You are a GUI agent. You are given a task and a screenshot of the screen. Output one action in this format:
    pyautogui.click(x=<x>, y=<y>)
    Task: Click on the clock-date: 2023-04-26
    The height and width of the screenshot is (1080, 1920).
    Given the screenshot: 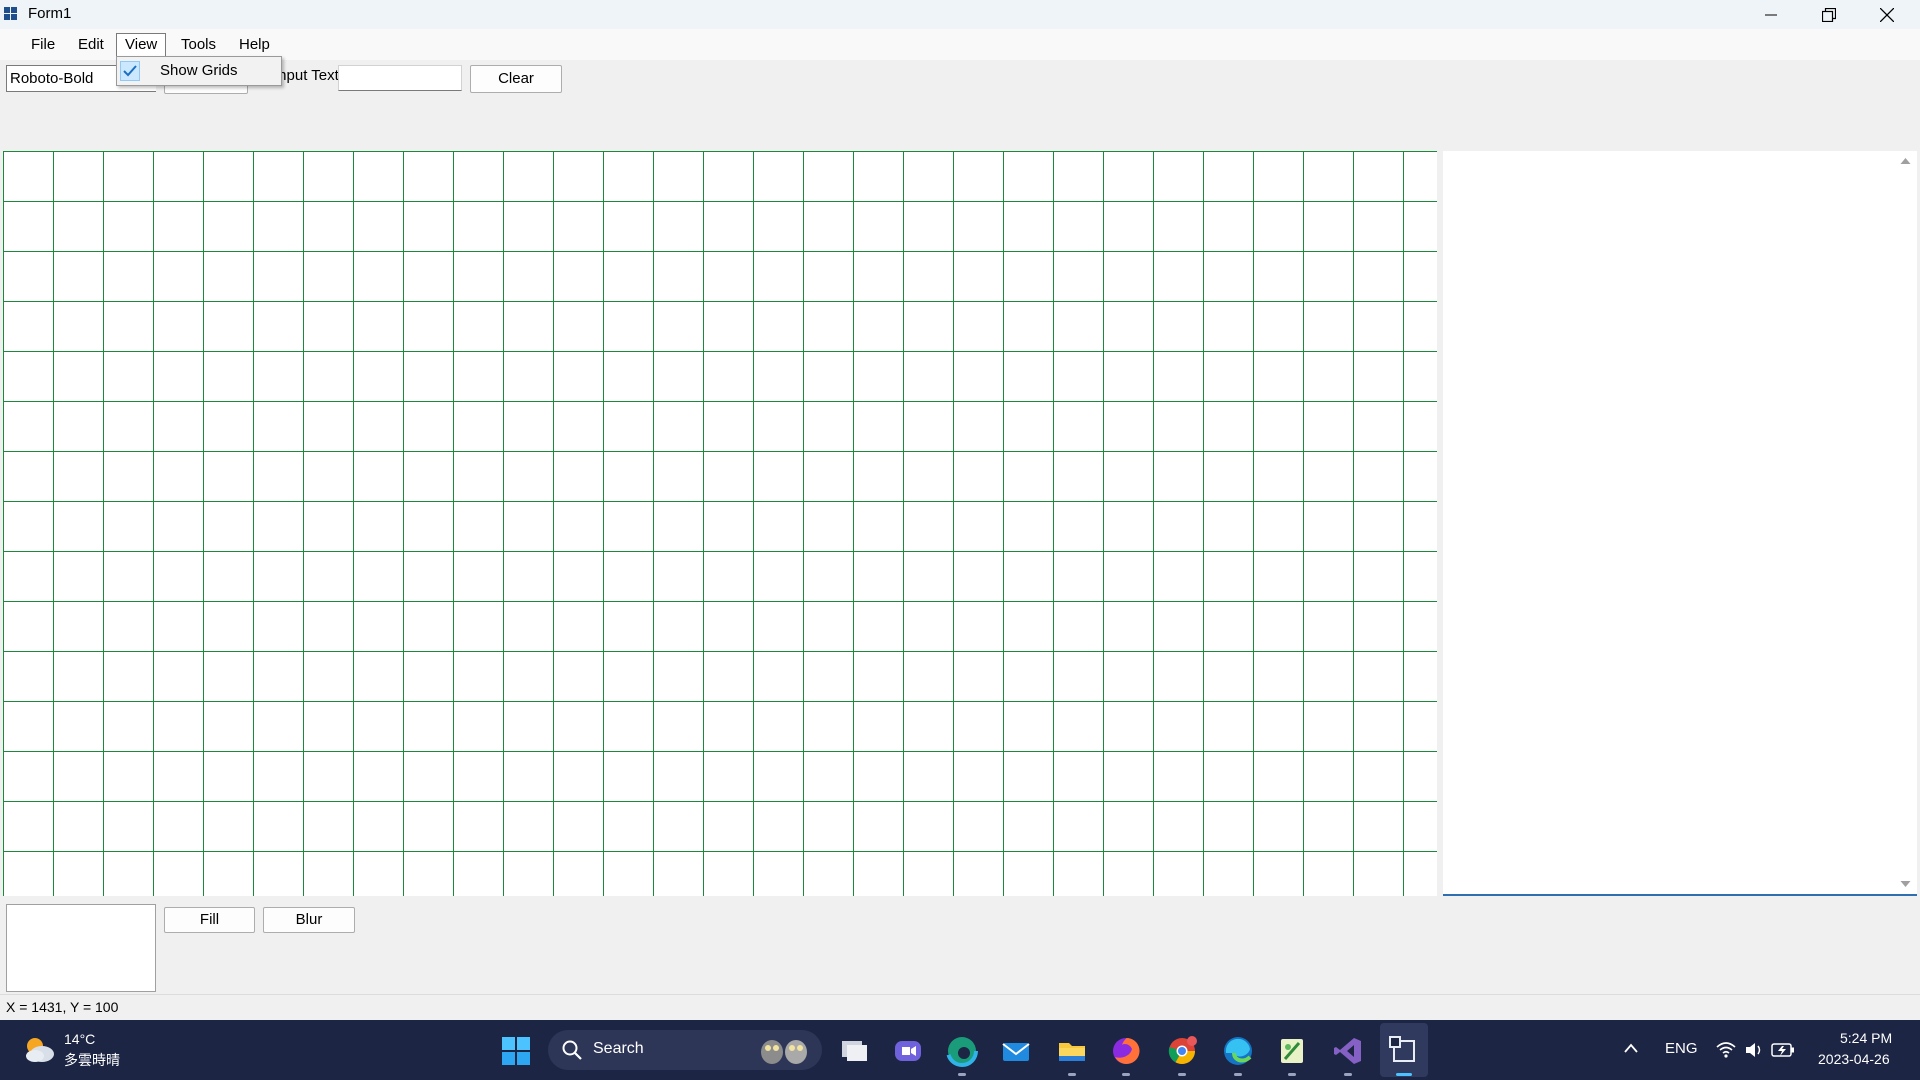 What is the action you would take?
    pyautogui.click(x=1854, y=1059)
    